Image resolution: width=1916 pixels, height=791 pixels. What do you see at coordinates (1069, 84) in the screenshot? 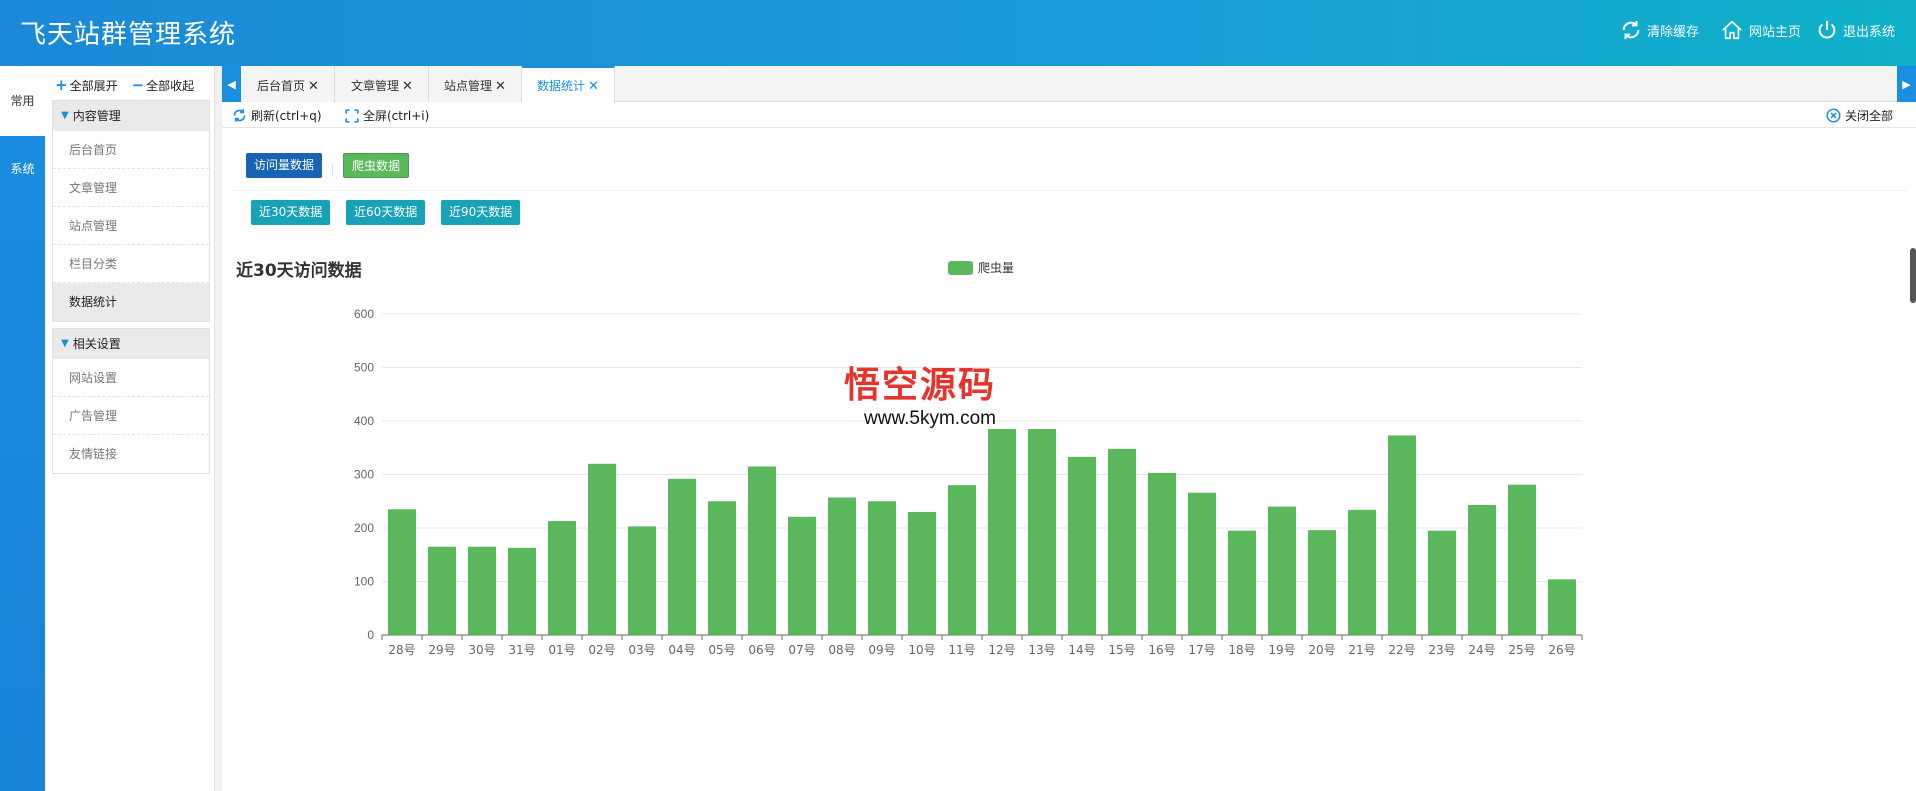
I see `tab-bar: ◀ 后台首页 ✕ 文章管理 ✕ 站点管理 ✕ 数据统计 ✕ ▶` at bounding box center [1069, 84].